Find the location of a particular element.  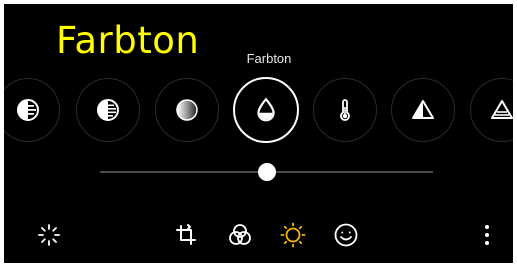

tone-drop-icon is located at coordinates (266, 110).